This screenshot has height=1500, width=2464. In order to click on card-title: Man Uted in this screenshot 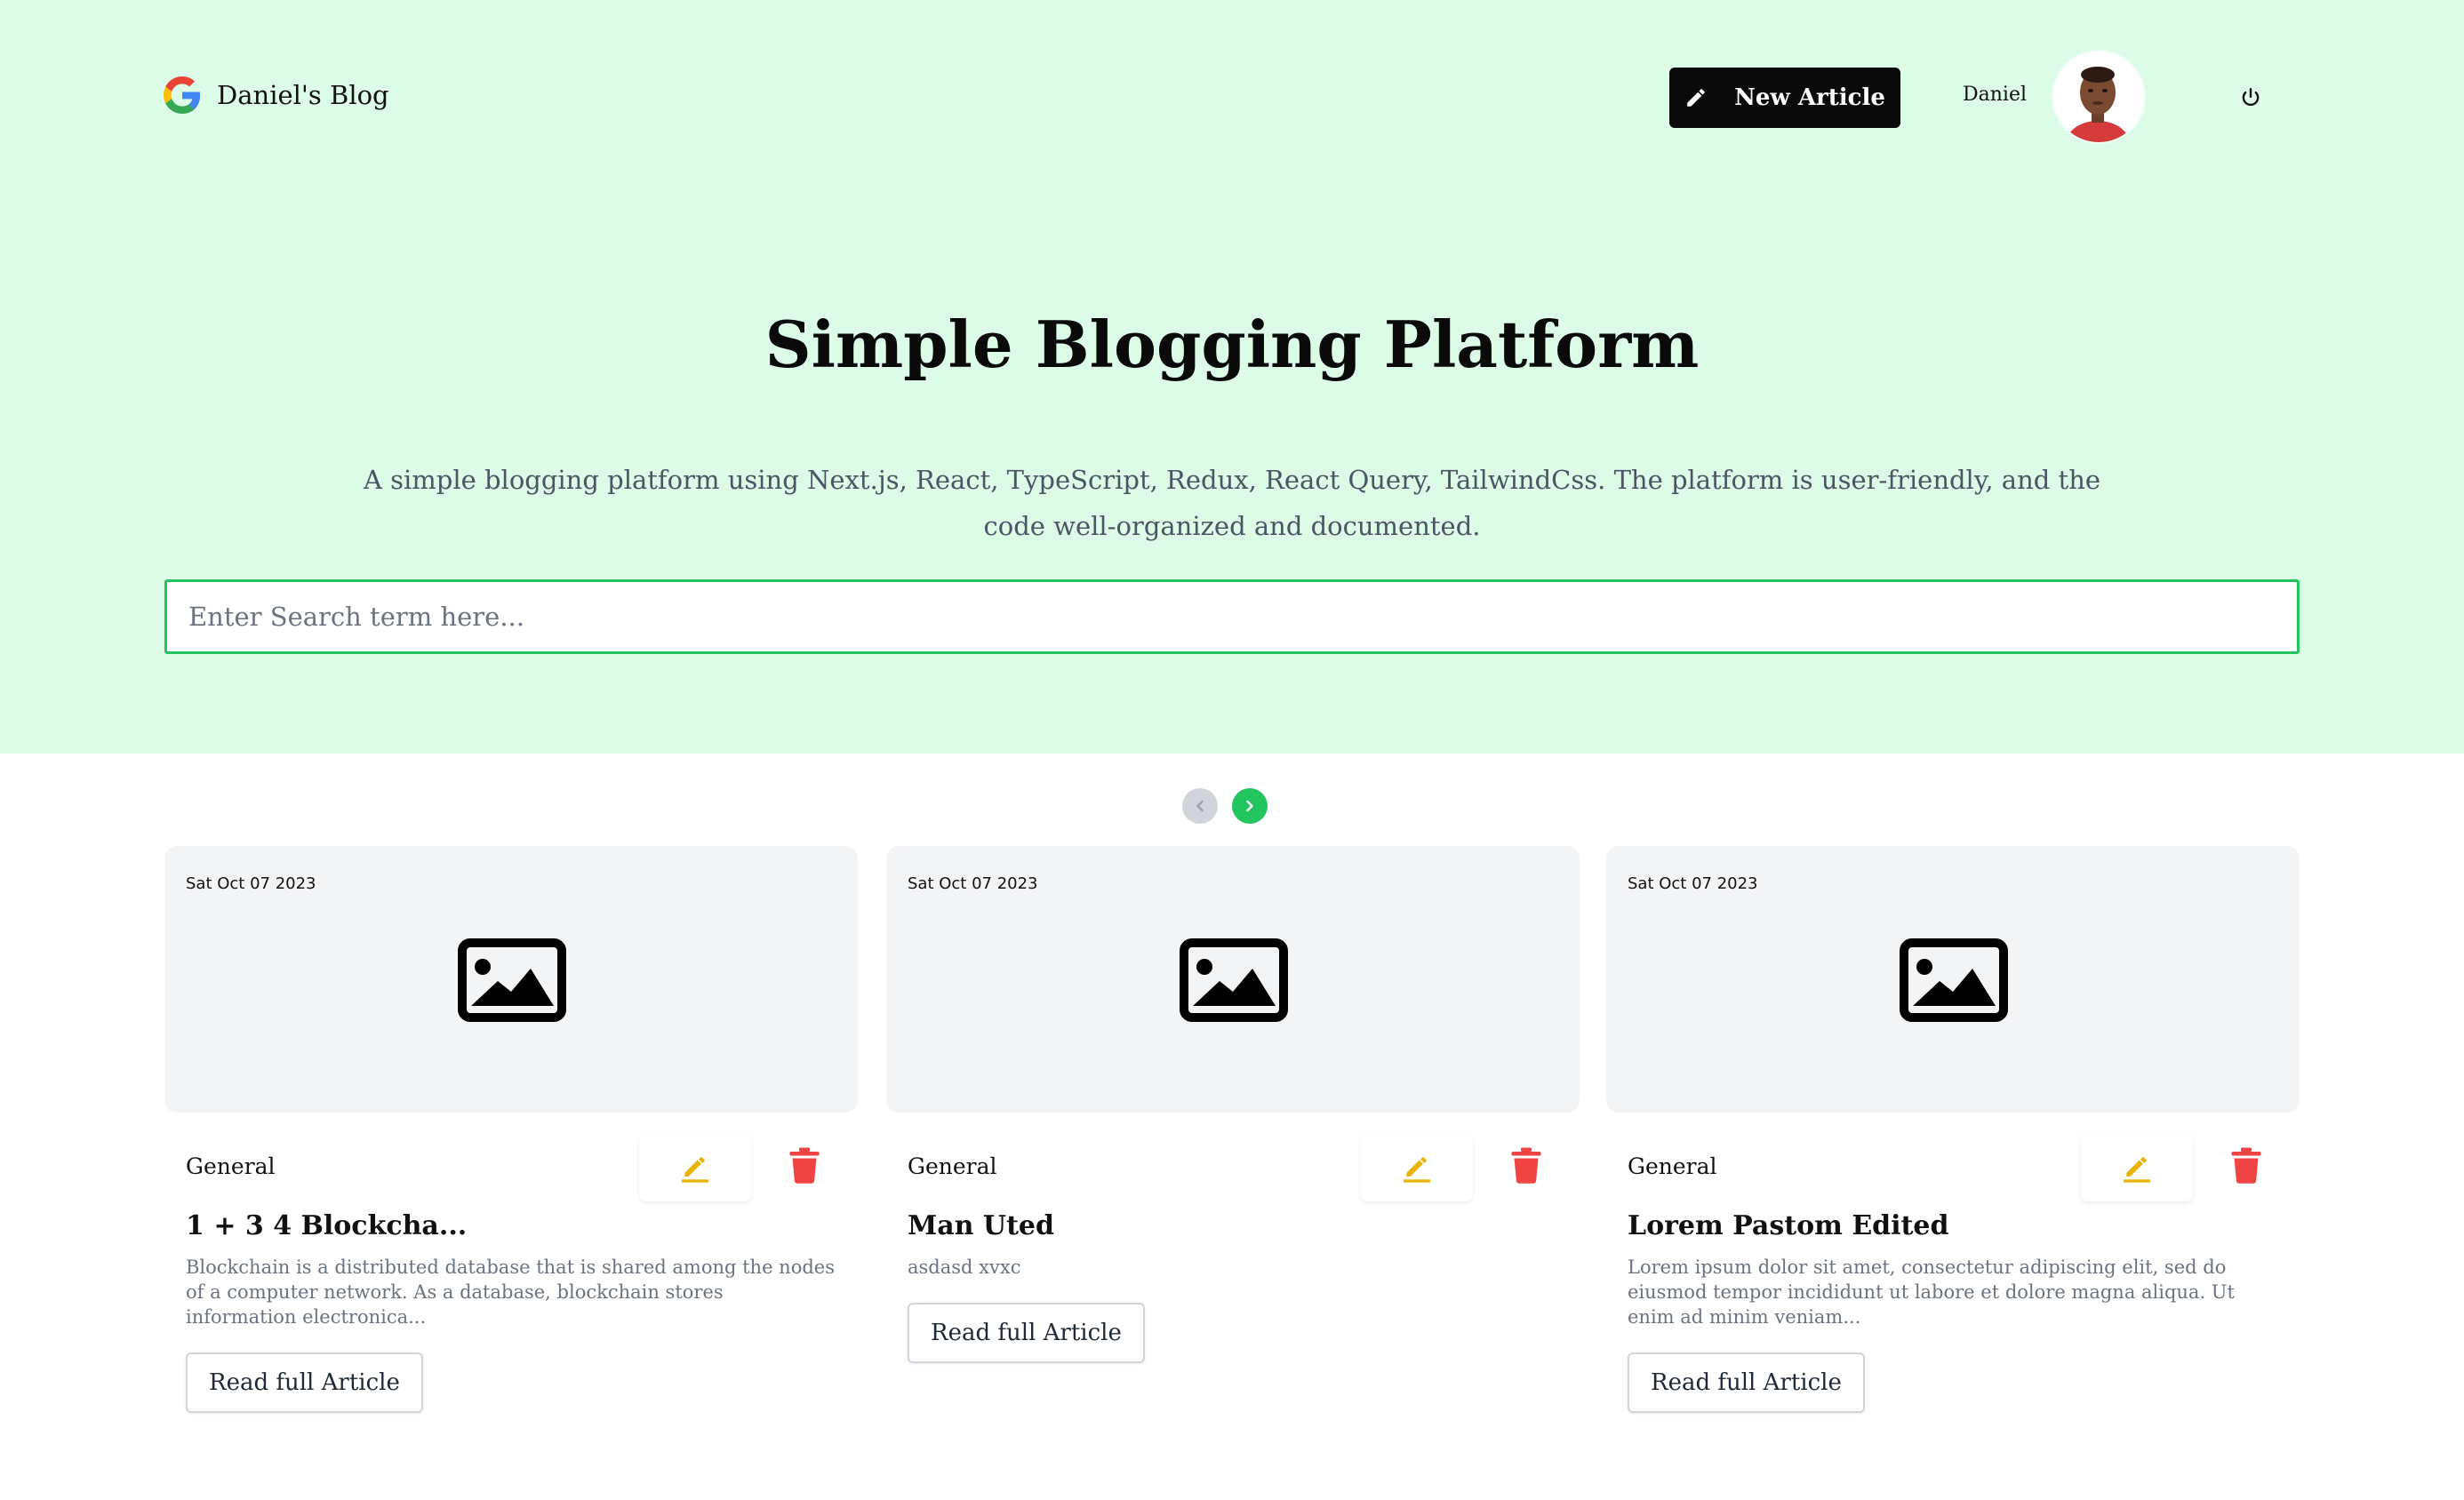, I will do `click(981, 1225)`.